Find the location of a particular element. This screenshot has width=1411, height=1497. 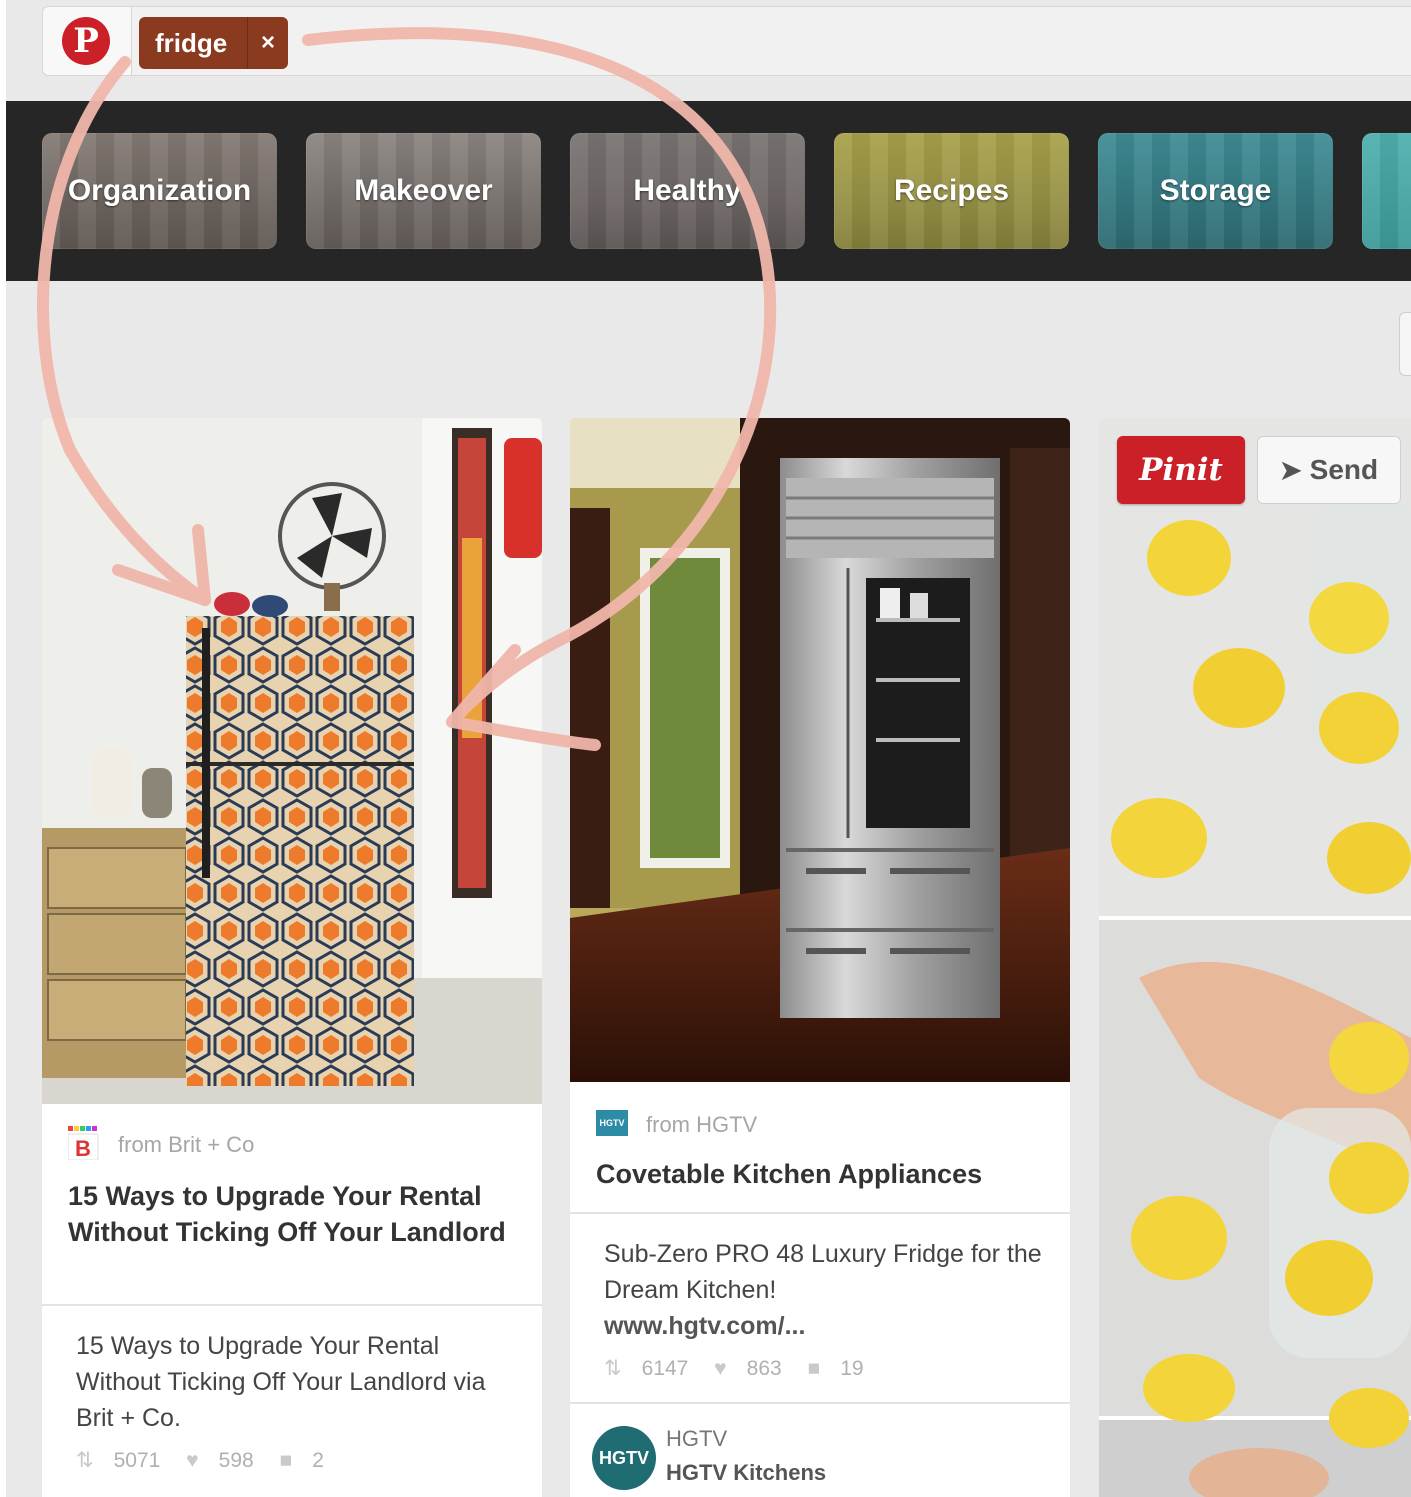

send-label: Send is located at coordinates (1344, 469).